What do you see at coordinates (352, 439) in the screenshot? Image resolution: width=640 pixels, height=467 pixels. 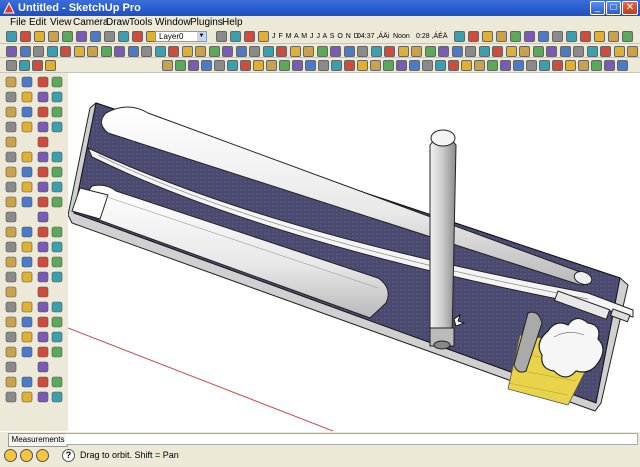 I see `measurements-input` at bounding box center [352, 439].